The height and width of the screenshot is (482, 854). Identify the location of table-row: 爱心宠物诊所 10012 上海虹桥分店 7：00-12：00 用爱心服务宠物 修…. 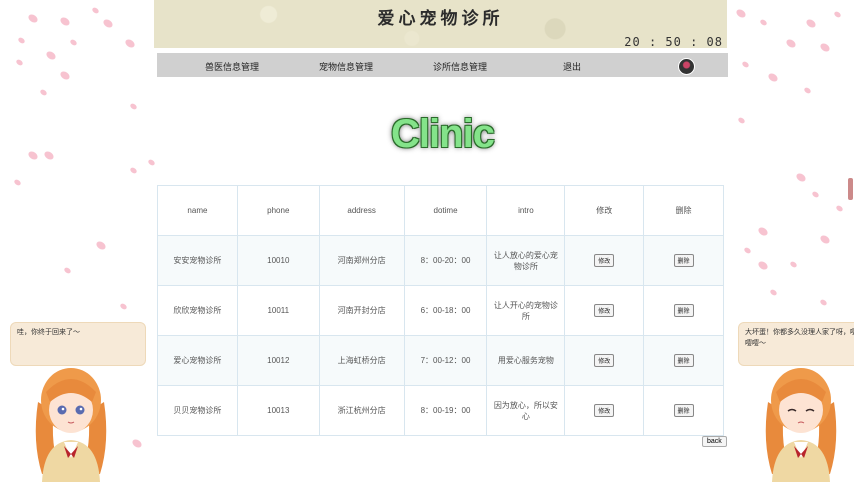
(440, 360).